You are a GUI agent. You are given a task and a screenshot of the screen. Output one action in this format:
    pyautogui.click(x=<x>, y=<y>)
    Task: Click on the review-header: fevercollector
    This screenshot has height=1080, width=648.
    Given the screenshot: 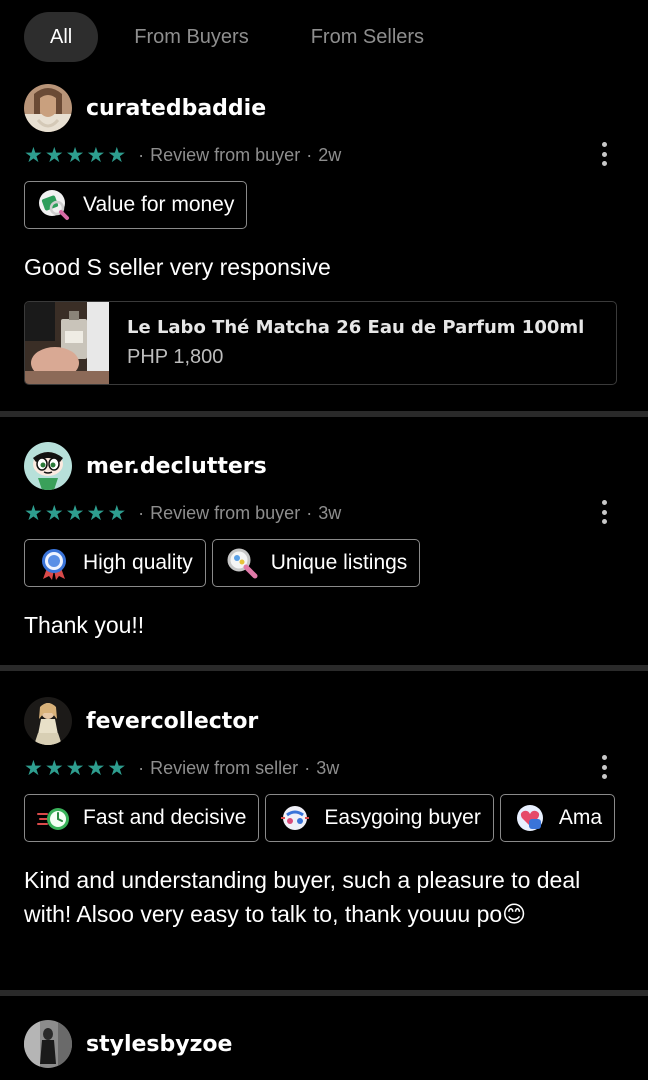 What is the action you would take?
    pyautogui.click(x=141, y=721)
    